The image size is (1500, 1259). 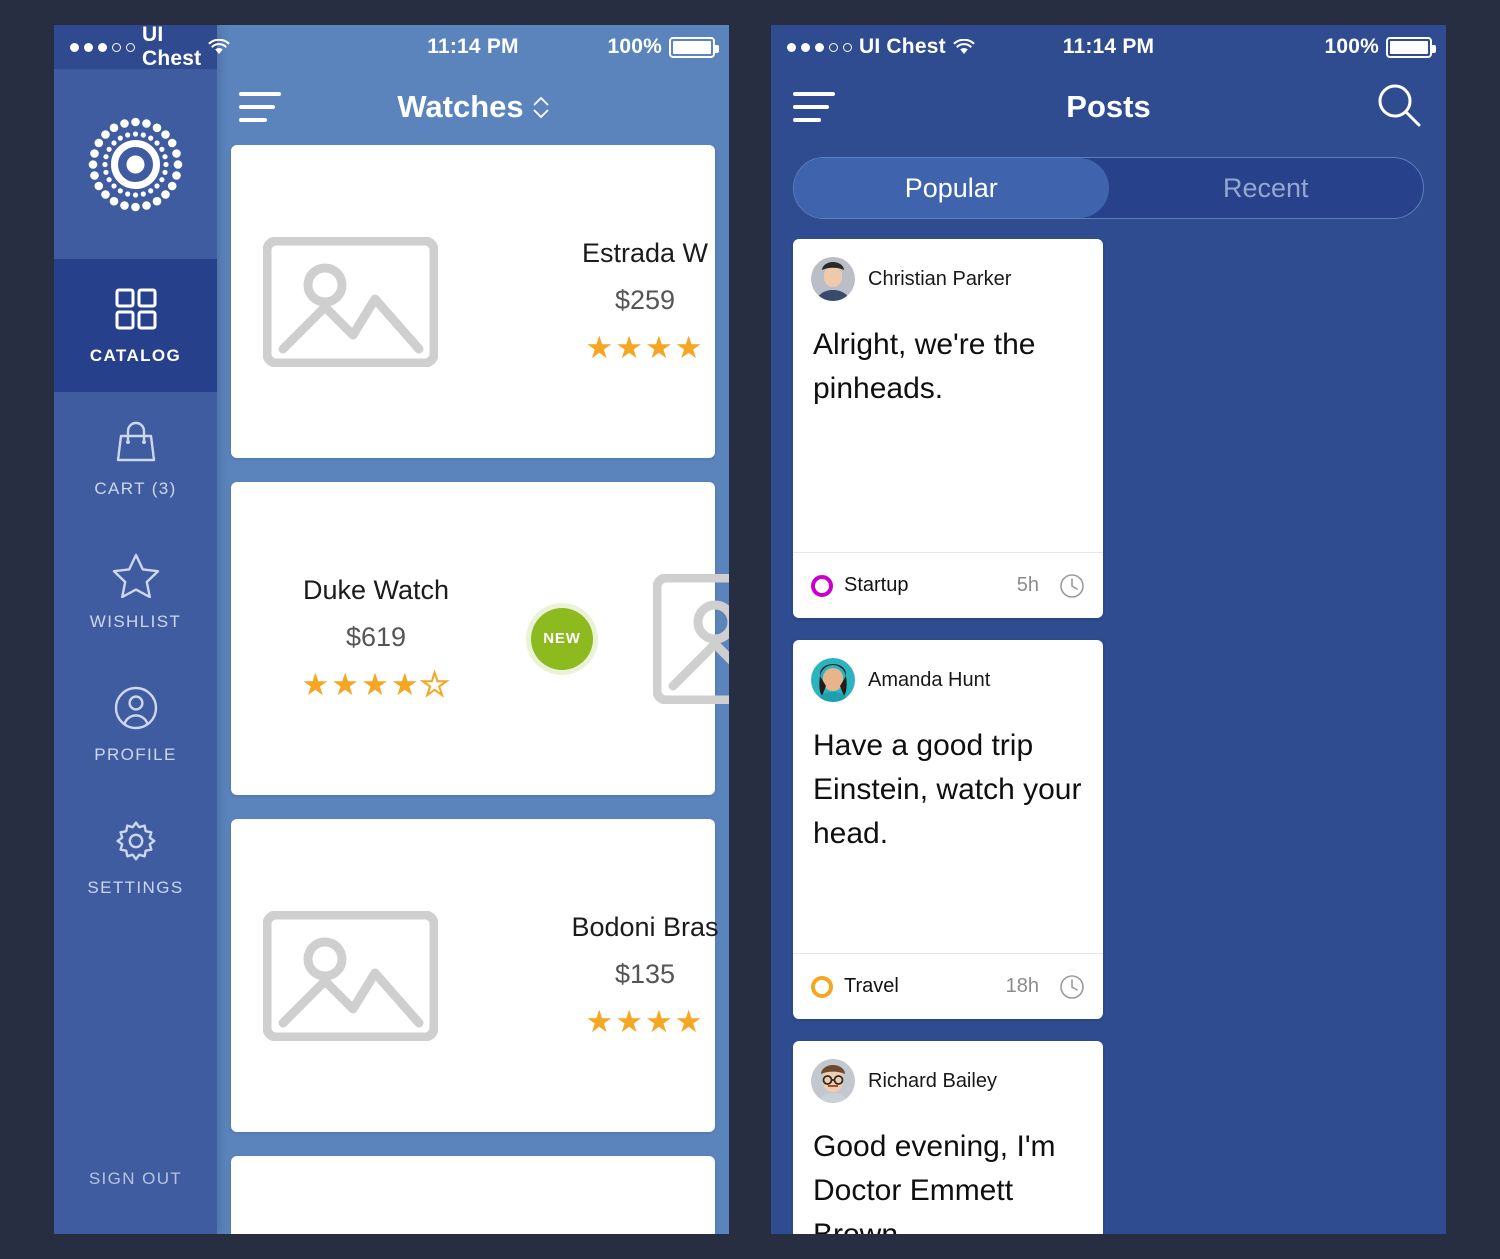 I want to click on battery-percent-right: 100%, so click(x=1351, y=46).